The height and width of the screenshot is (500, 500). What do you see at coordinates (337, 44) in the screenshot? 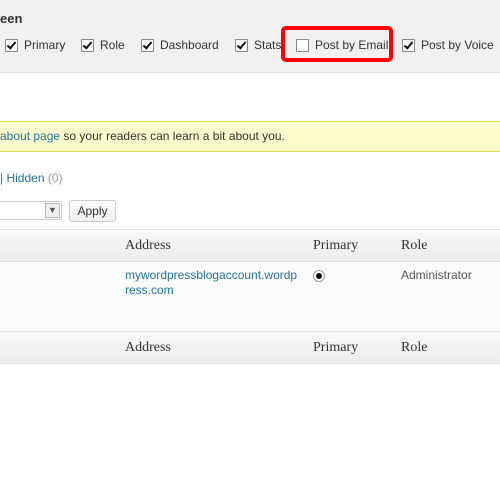
I see `highlight-box` at bounding box center [337, 44].